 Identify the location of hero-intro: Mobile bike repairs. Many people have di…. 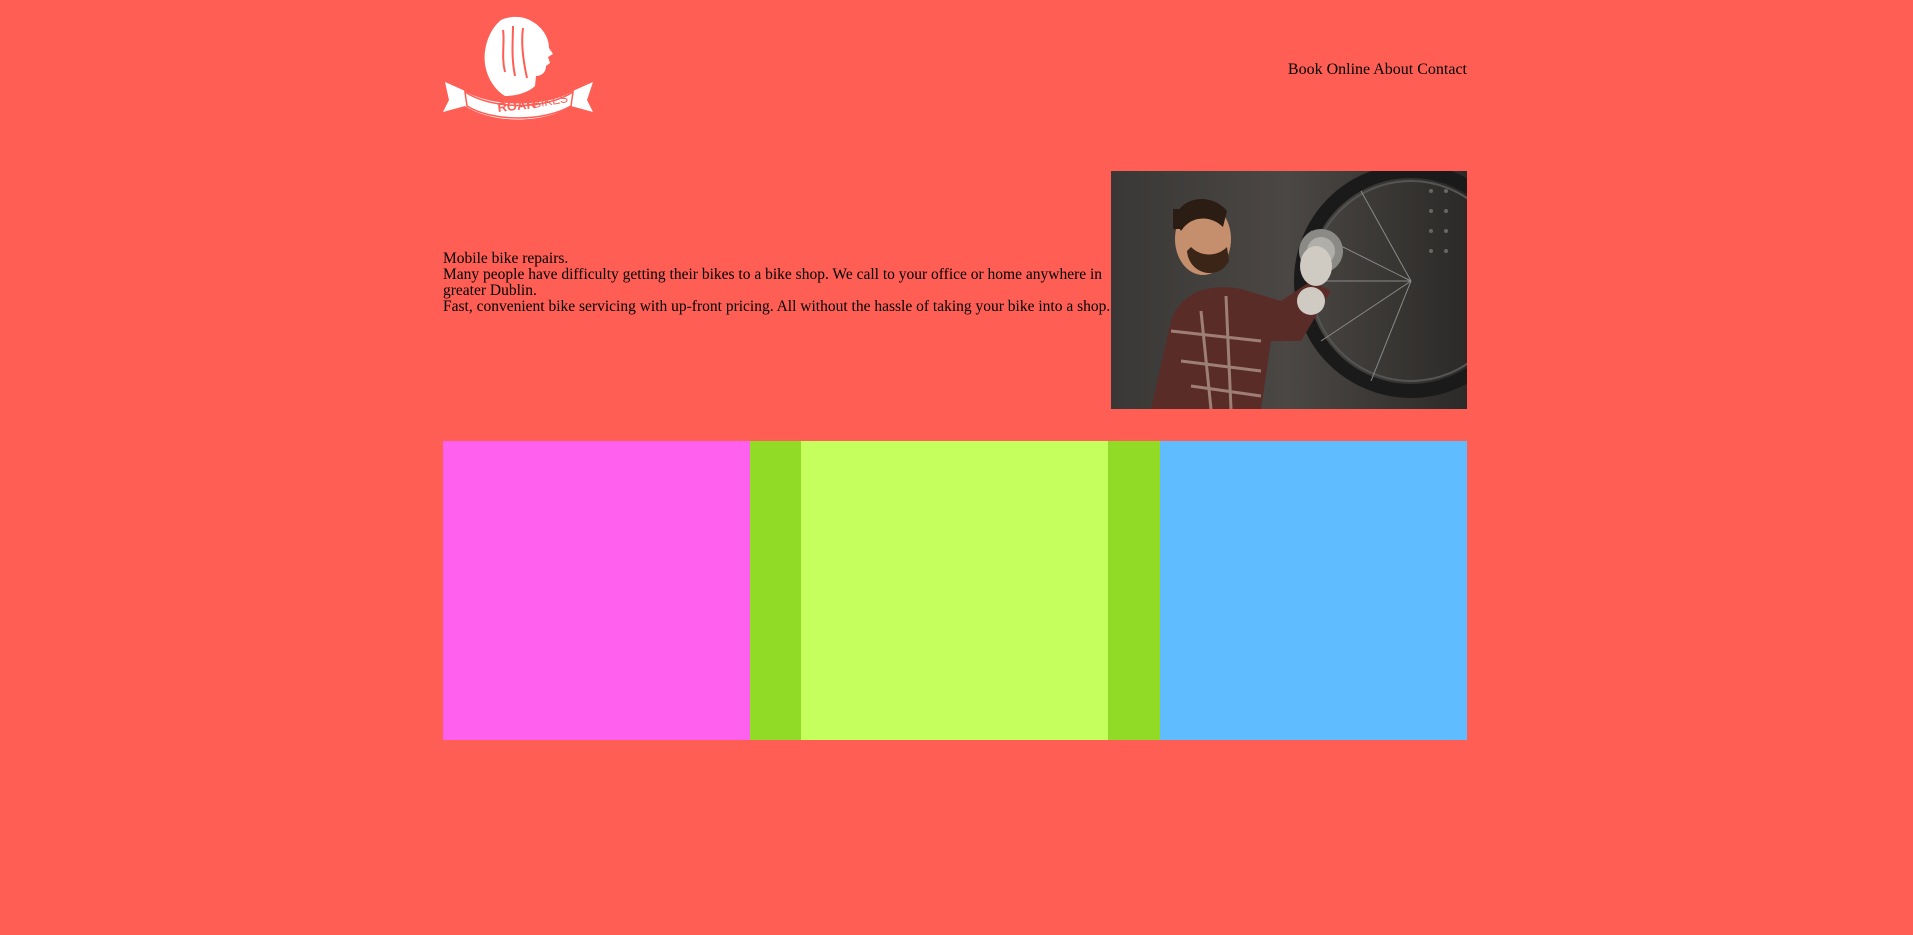
(777, 283).